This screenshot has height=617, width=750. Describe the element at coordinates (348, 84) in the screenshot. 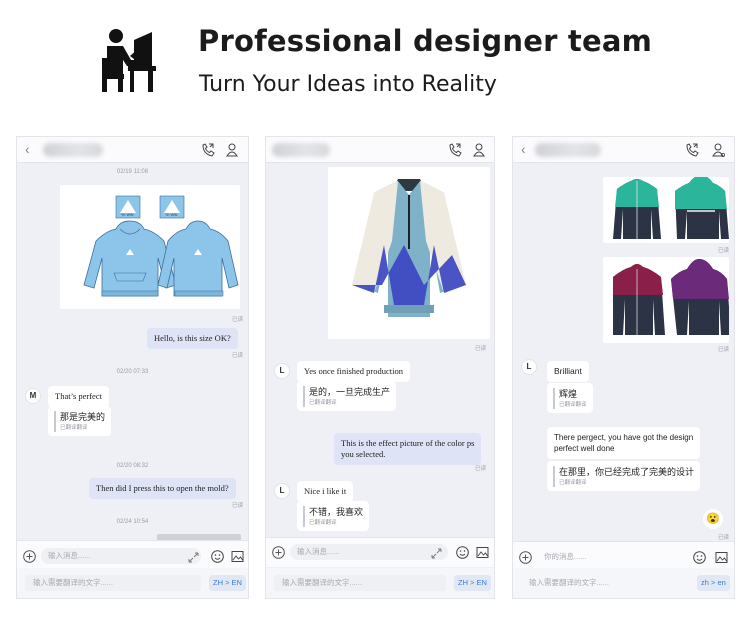

I see `banner-subtitle: Turn Your Ideas into Reality` at that location.